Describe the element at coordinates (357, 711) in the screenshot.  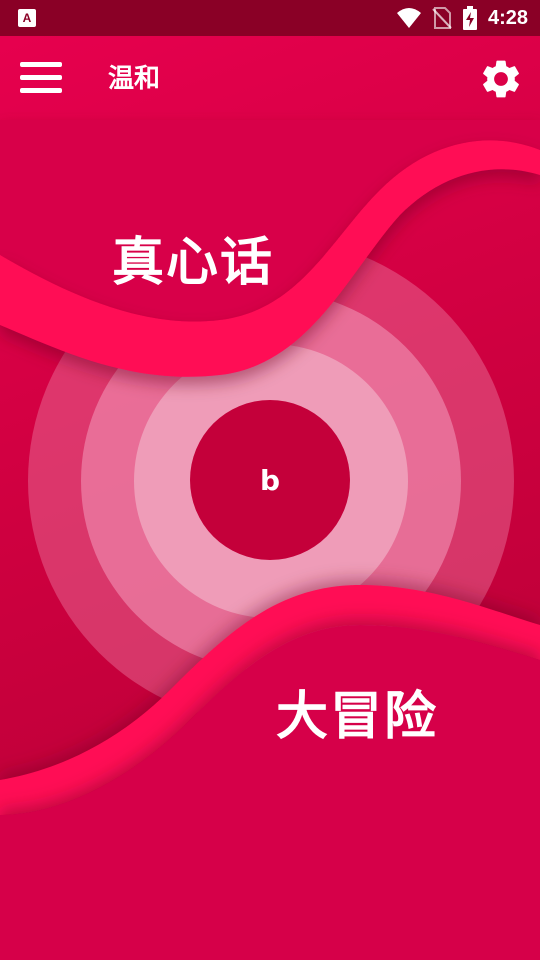
I see `dare-option: 大冒险` at that location.